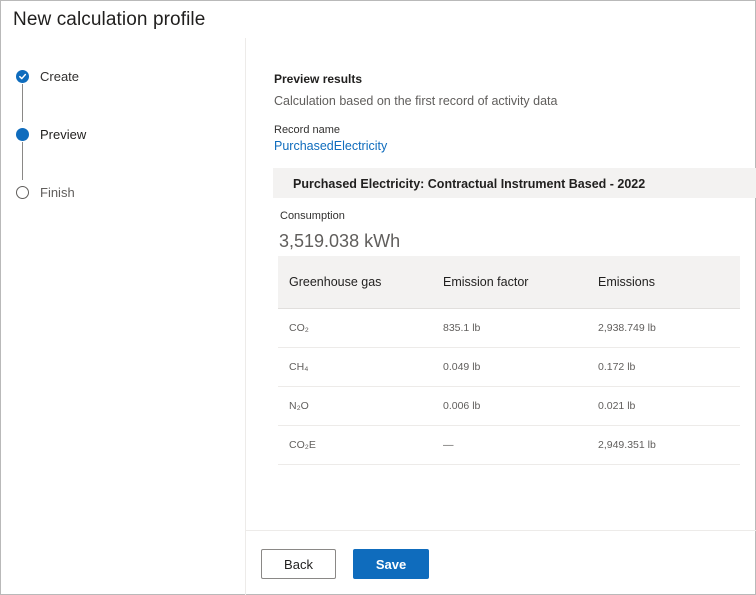  I want to click on emissions-cell: 0.021 lb, so click(663, 406).